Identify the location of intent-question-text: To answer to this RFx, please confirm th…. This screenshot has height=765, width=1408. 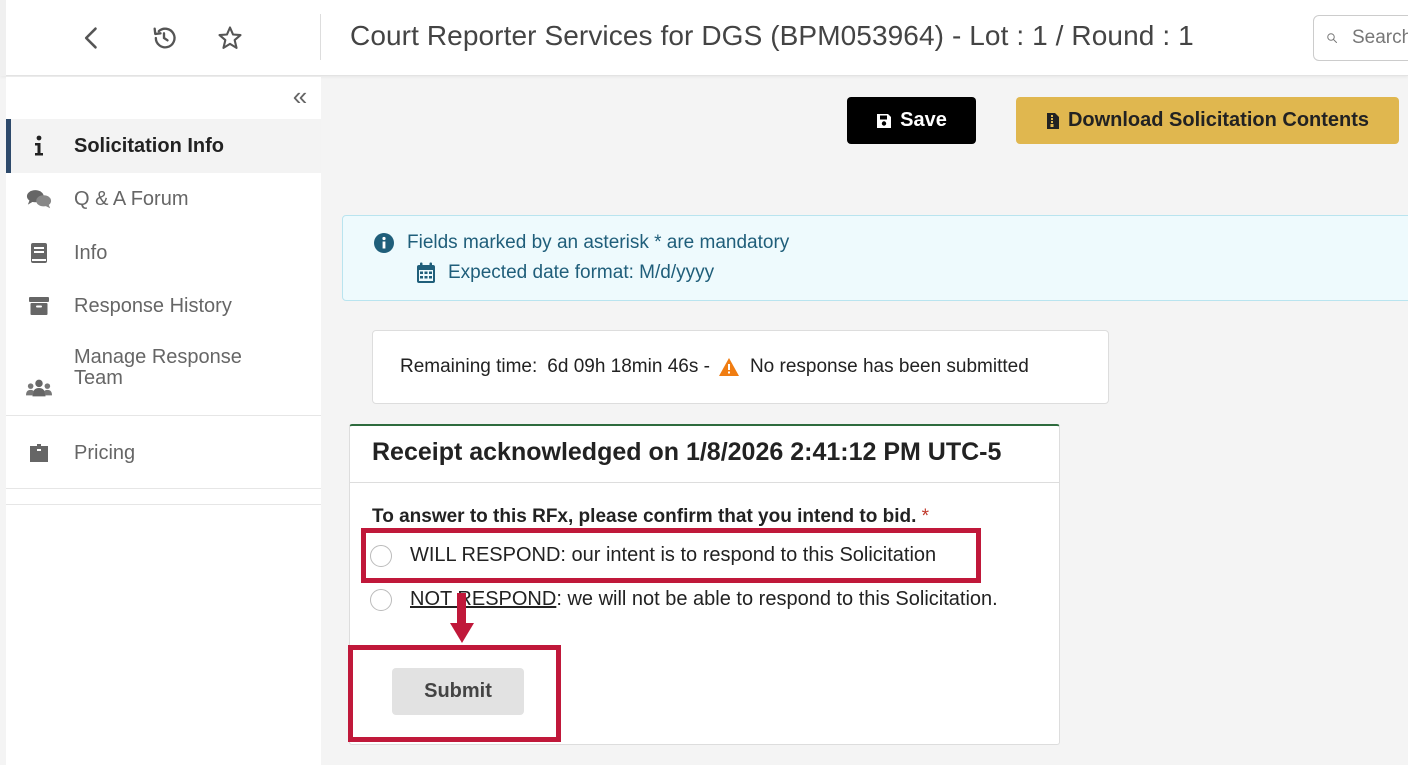
(644, 516).